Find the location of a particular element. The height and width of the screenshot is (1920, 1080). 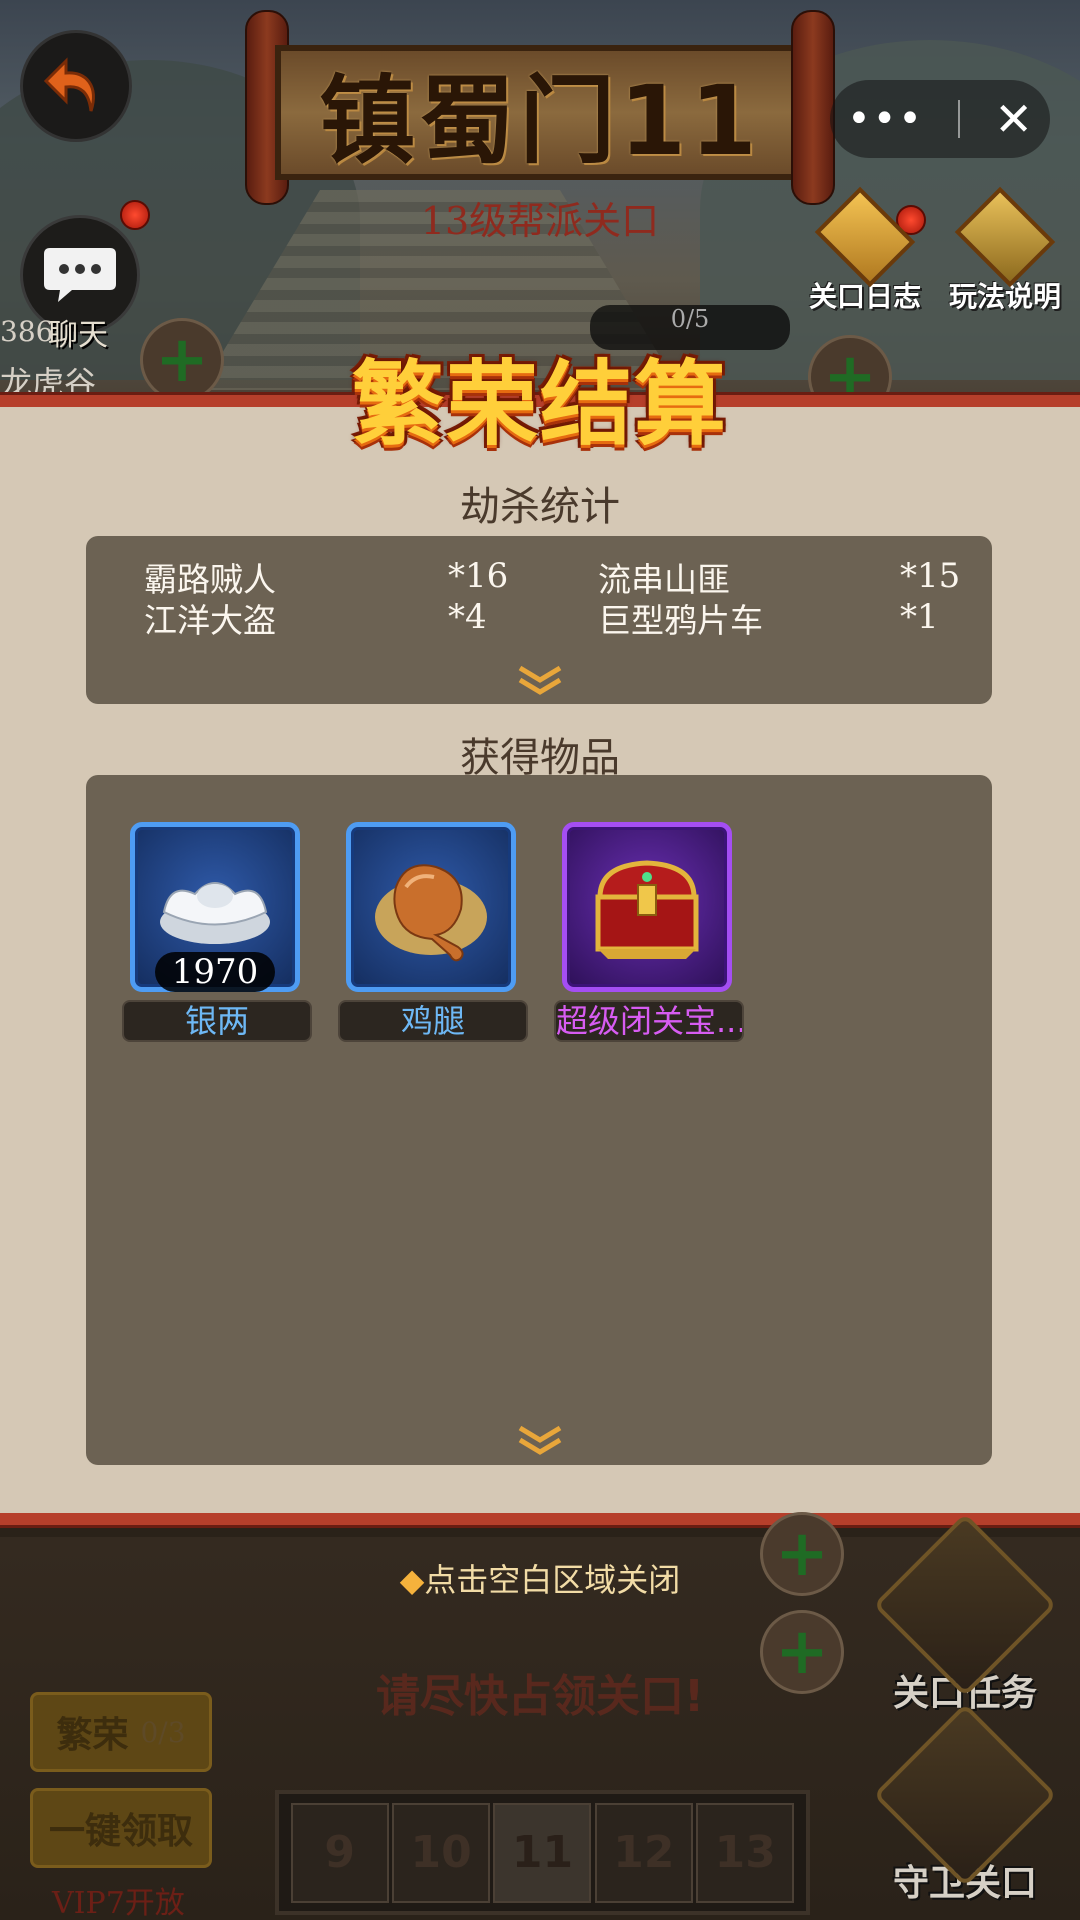

kill-entry-count: *16 is located at coordinates (478, 576).